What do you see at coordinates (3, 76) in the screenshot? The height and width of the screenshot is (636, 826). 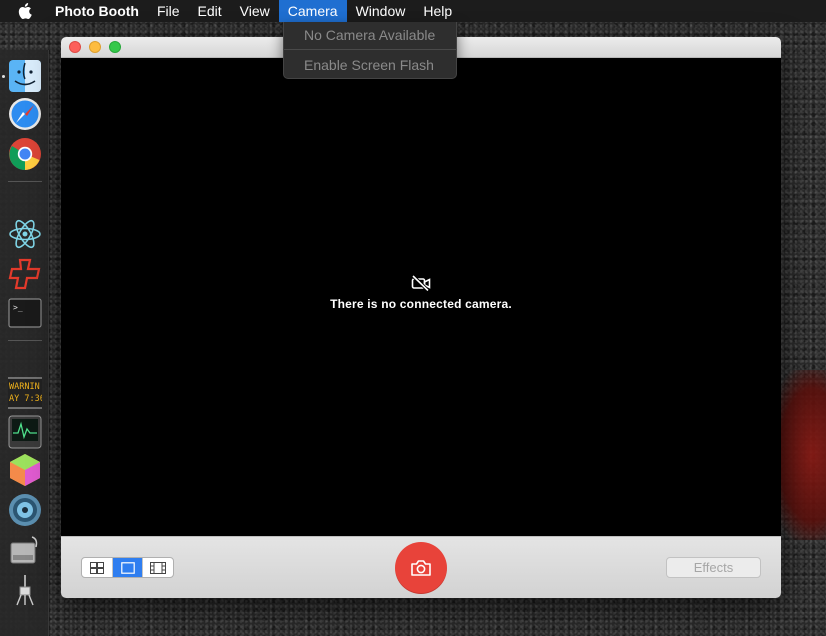 I see `running-indicator` at bounding box center [3, 76].